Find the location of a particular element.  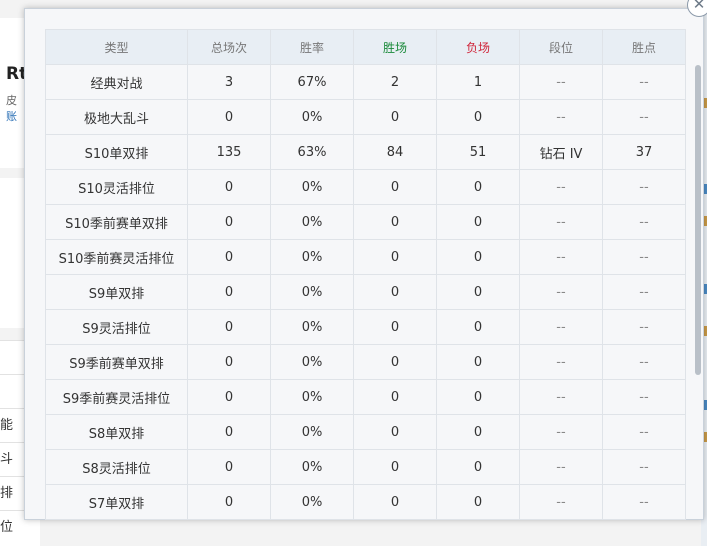

cell-winrate: 67% is located at coordinates (312, 82).